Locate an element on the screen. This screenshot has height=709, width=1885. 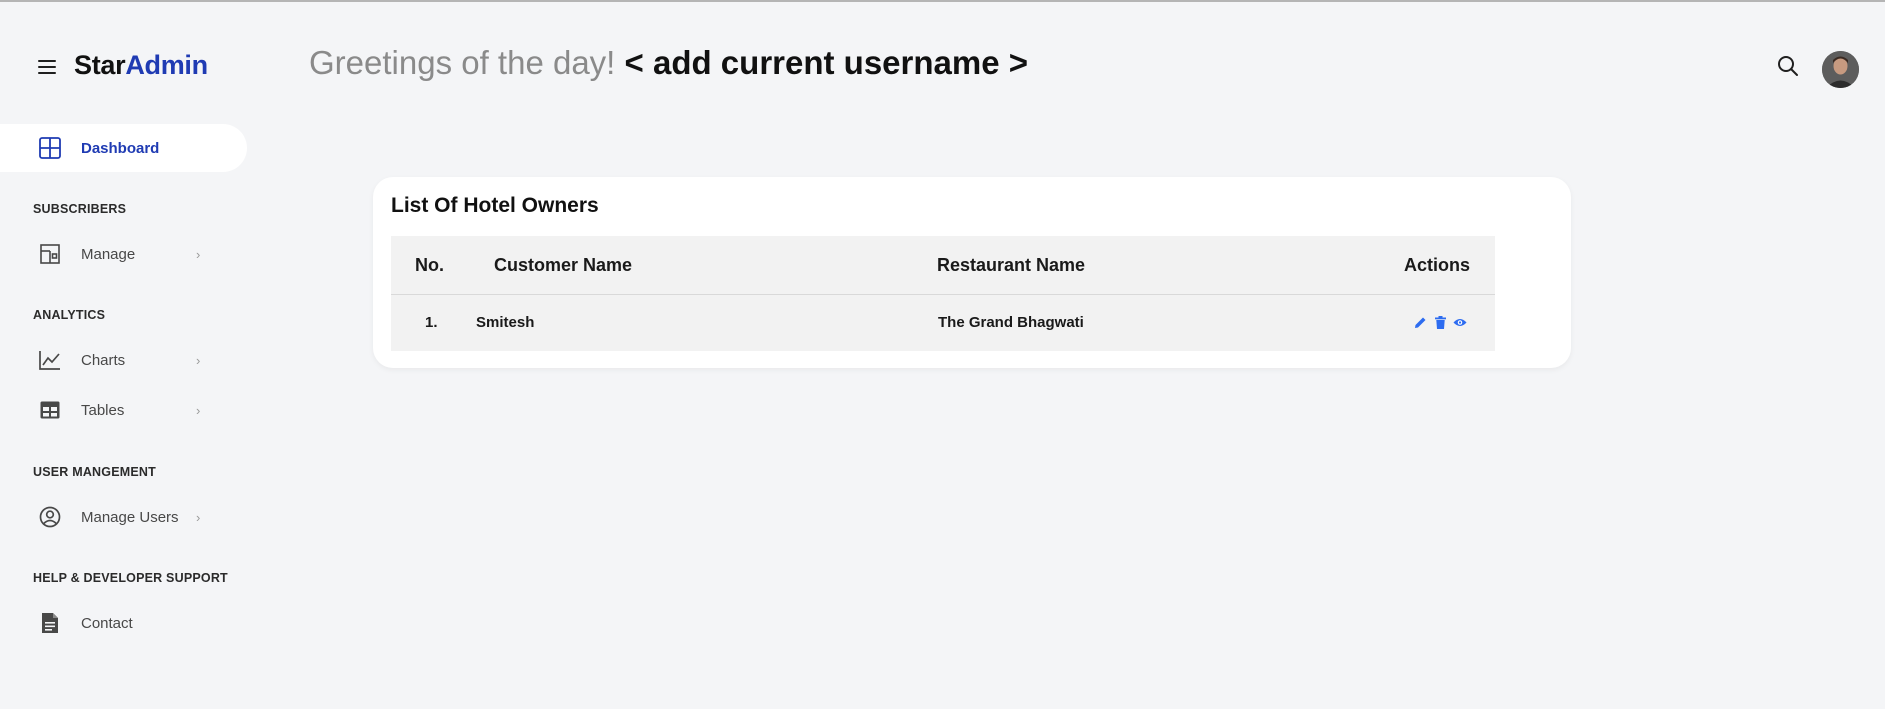
chart-line-icon is located at coordinates (50, 360).